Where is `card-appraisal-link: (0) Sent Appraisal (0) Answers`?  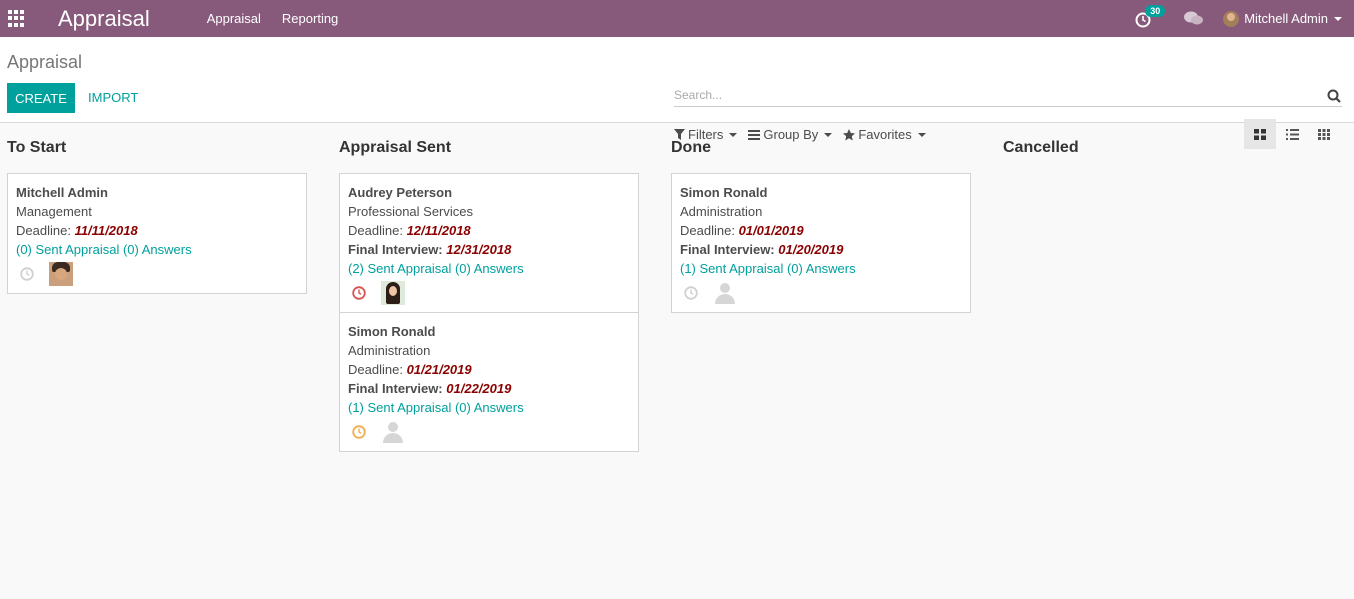 card-appraisal-link: (0) Sent Appraisal (0) Answers is located at coordinates (157, 249).